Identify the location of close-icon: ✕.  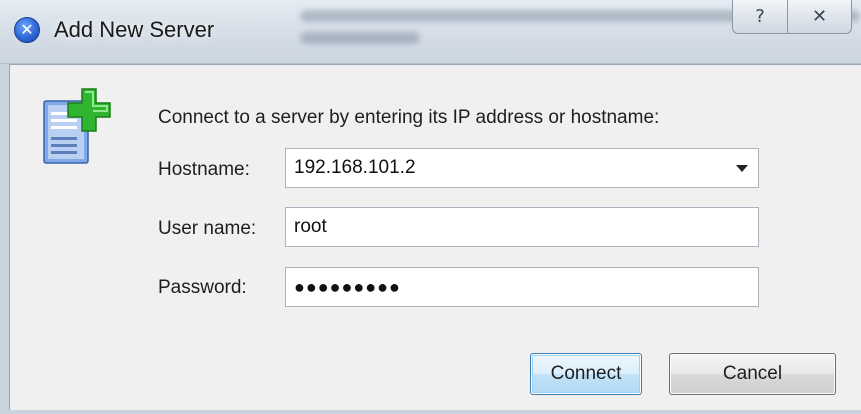
(819, 16).